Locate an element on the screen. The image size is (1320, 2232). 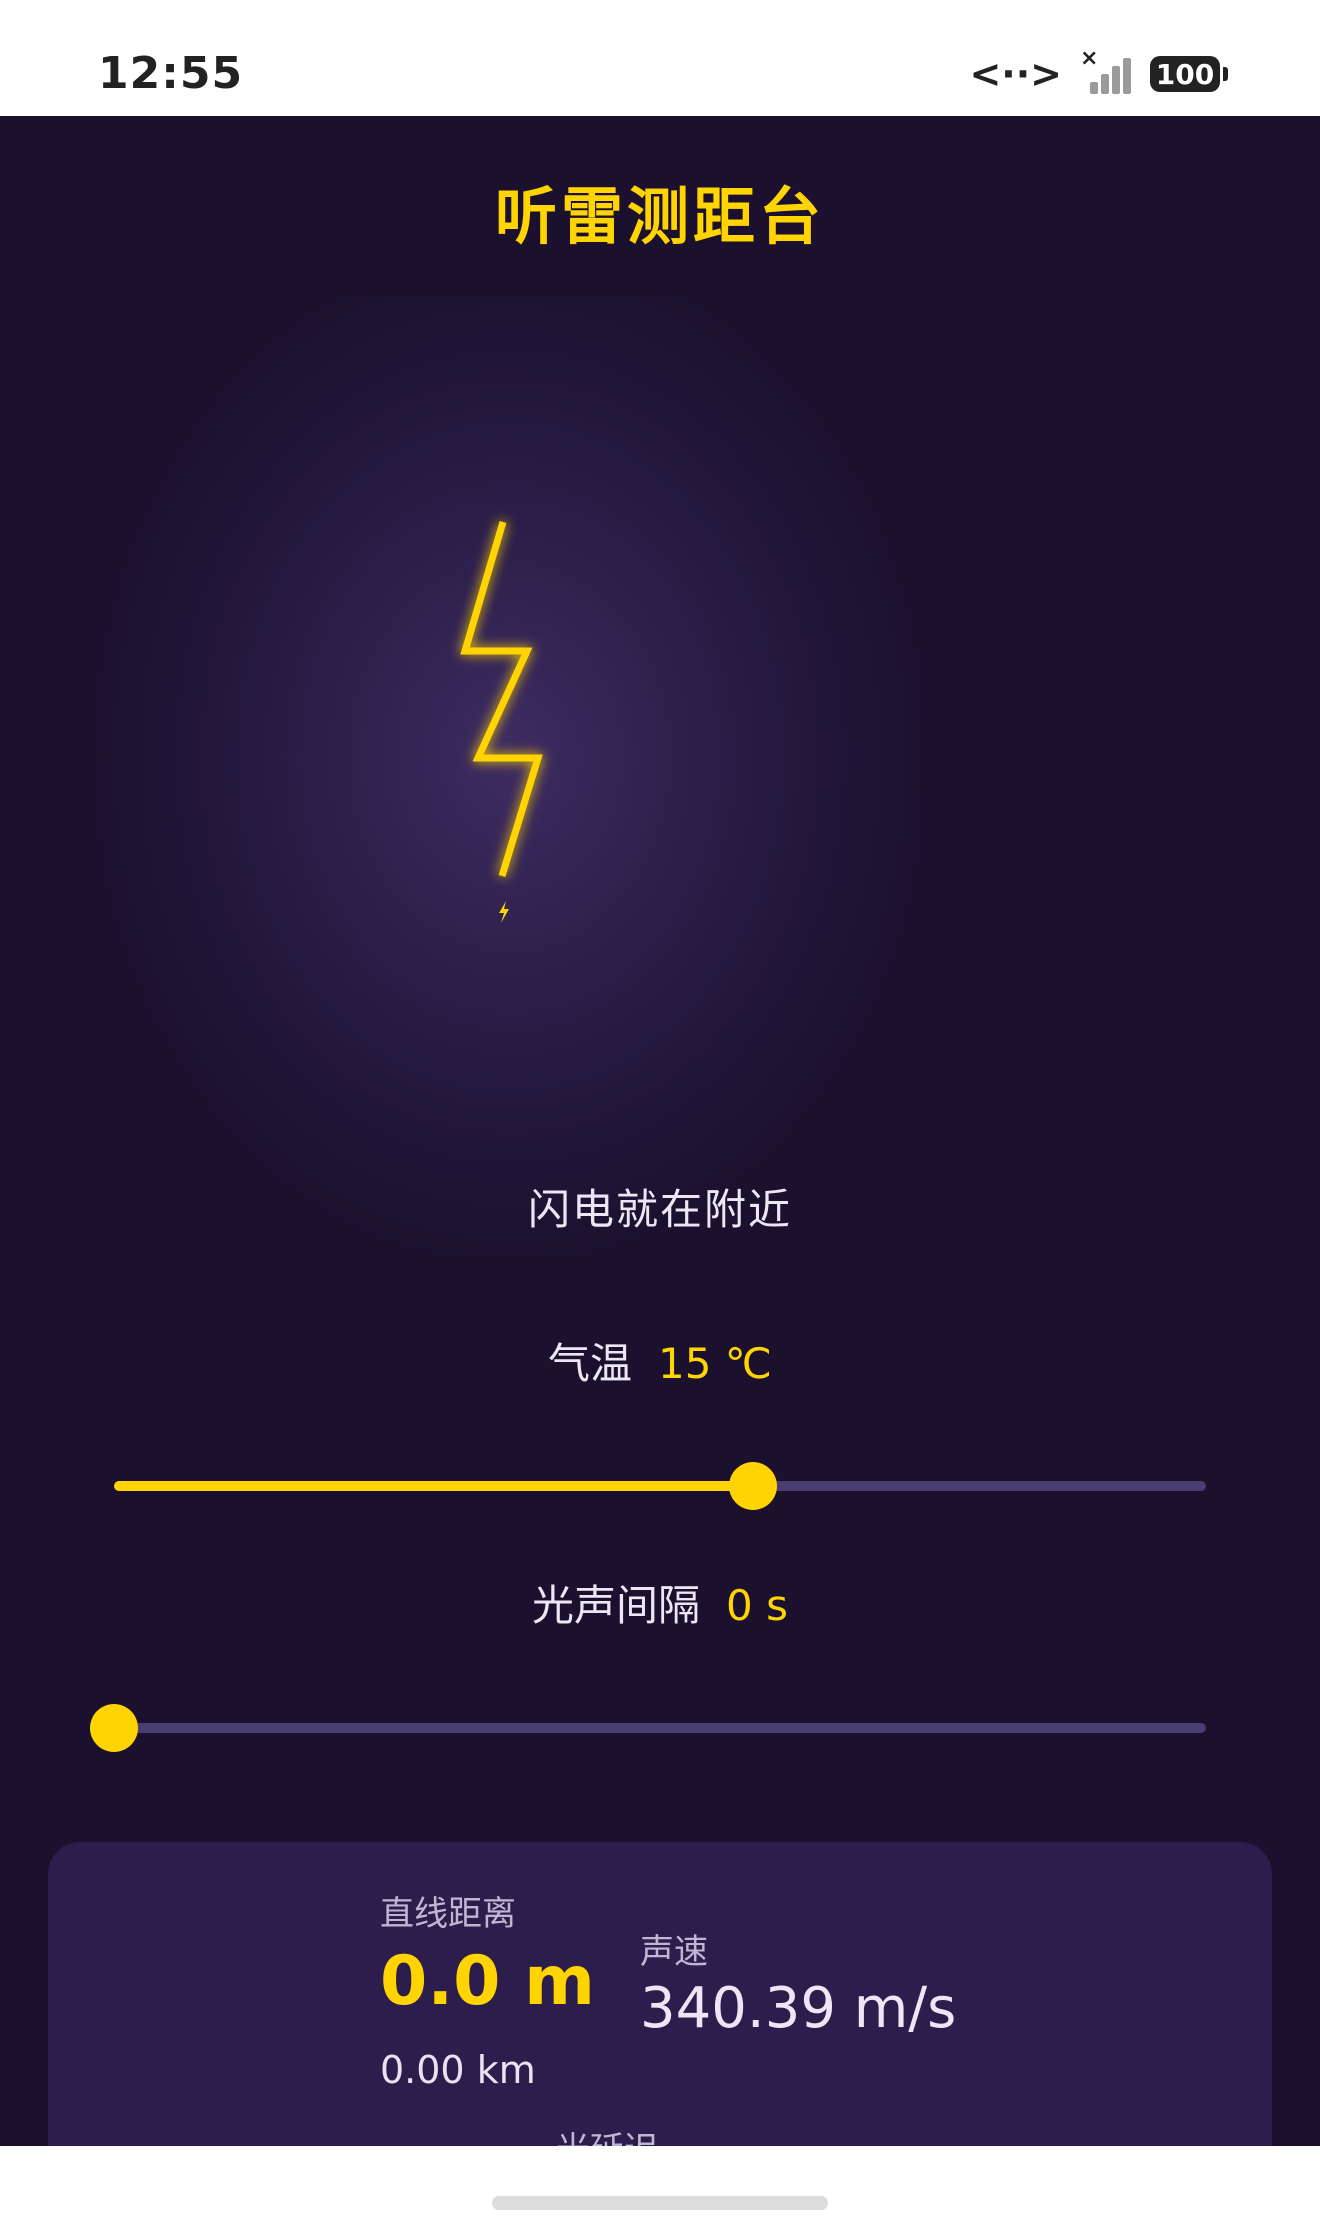
navigation-bar is located at coordinates (660, 2189).